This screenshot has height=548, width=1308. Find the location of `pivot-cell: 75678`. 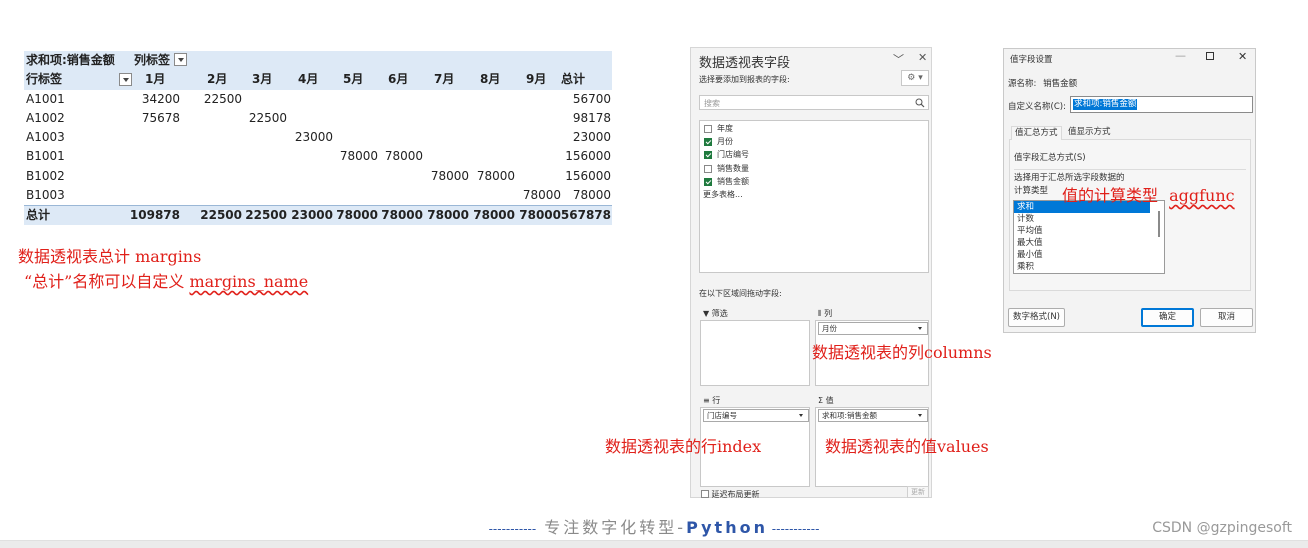

pivot-cell: 75678 is located at coordinates (160, 117).